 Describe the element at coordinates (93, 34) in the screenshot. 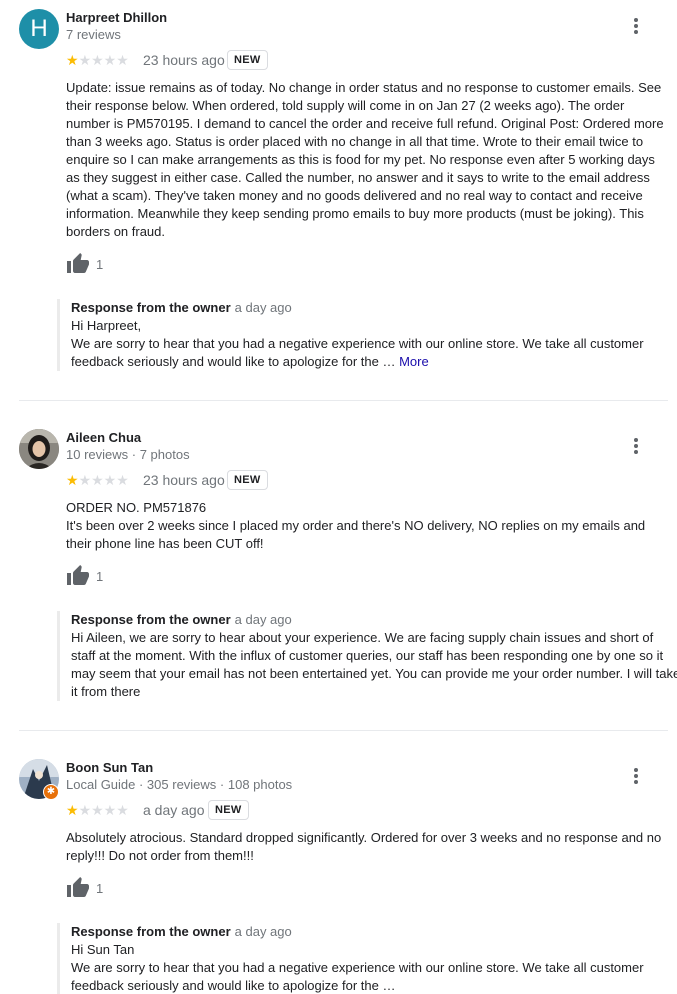

I see `reviewer-meta: 7 reviews` at that location.